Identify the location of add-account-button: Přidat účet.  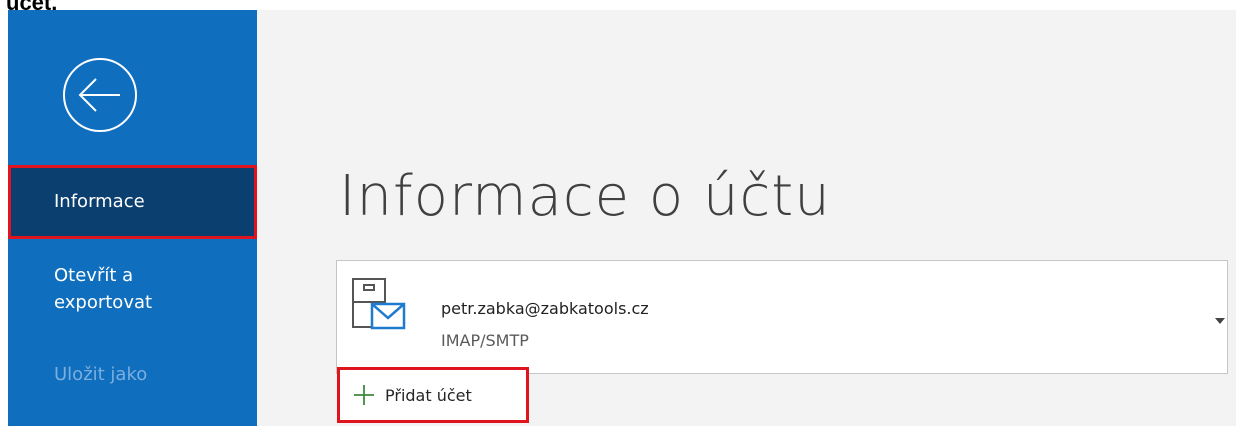
(433, 395).